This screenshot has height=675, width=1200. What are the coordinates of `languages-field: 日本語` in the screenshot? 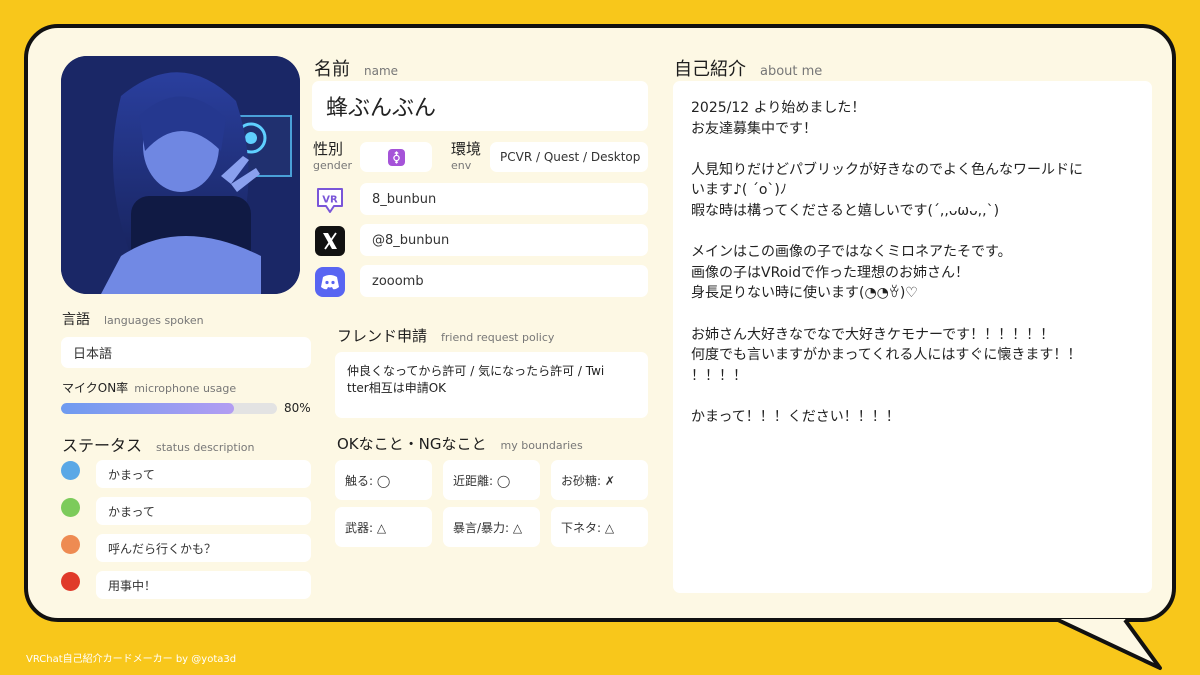 It's located at (186, 352).